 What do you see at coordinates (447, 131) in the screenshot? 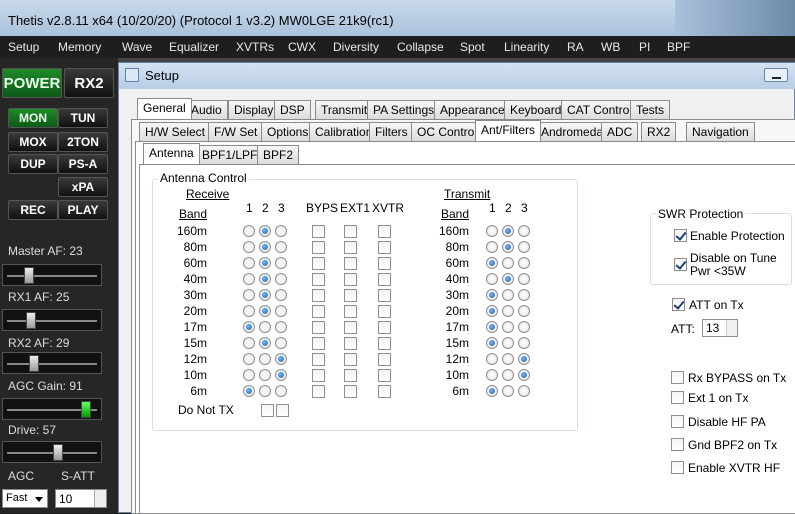
I see `tab-oc-control: OC Control` at bounding box center [447, 131].